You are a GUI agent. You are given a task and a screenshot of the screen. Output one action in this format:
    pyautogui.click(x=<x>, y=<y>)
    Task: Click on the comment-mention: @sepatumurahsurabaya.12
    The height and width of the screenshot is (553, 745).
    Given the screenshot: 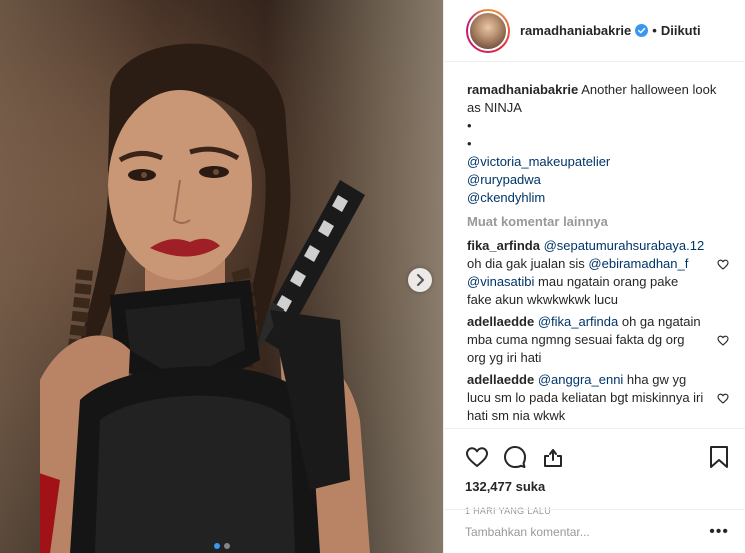 What is the action you would take?
    pyautogui.click(x=624, y=245)
    